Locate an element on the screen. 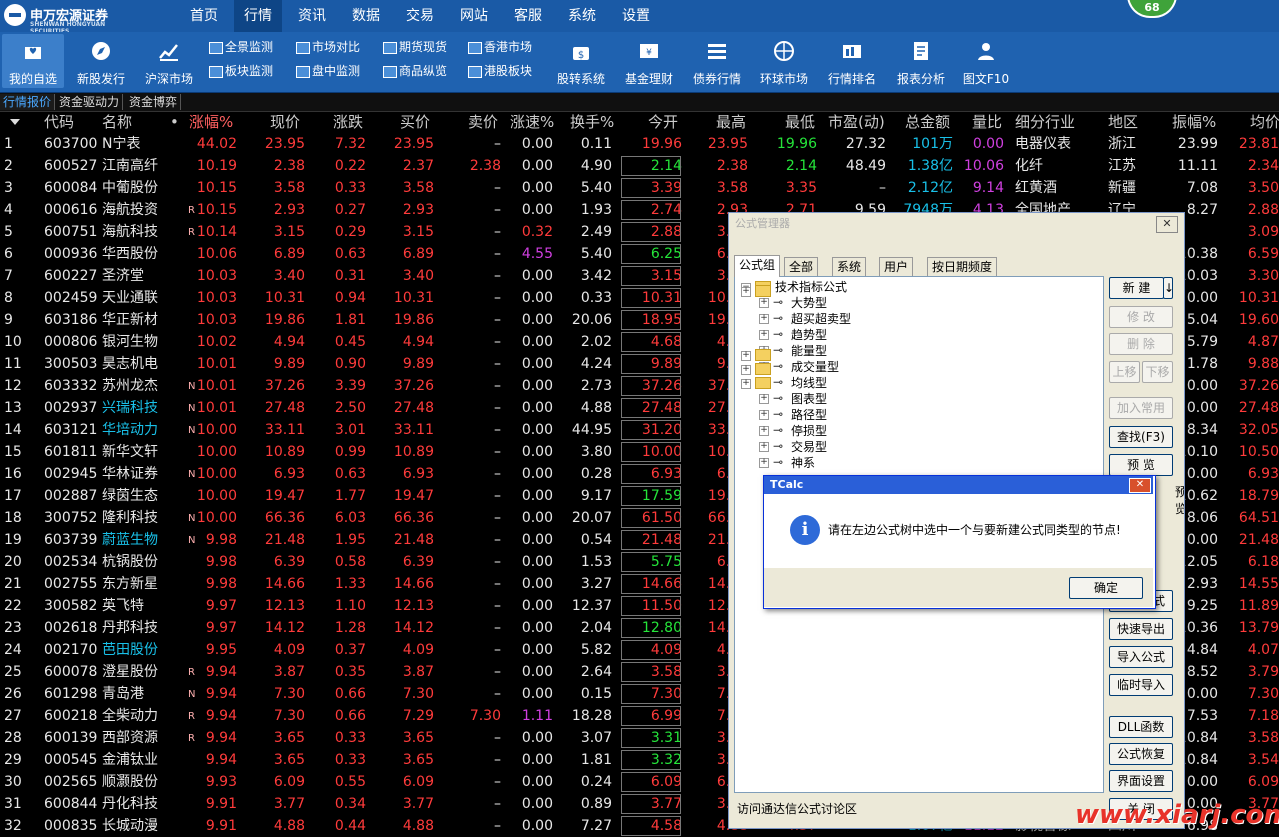  tree-item: 停损型 is located at coordinates (809, 431).